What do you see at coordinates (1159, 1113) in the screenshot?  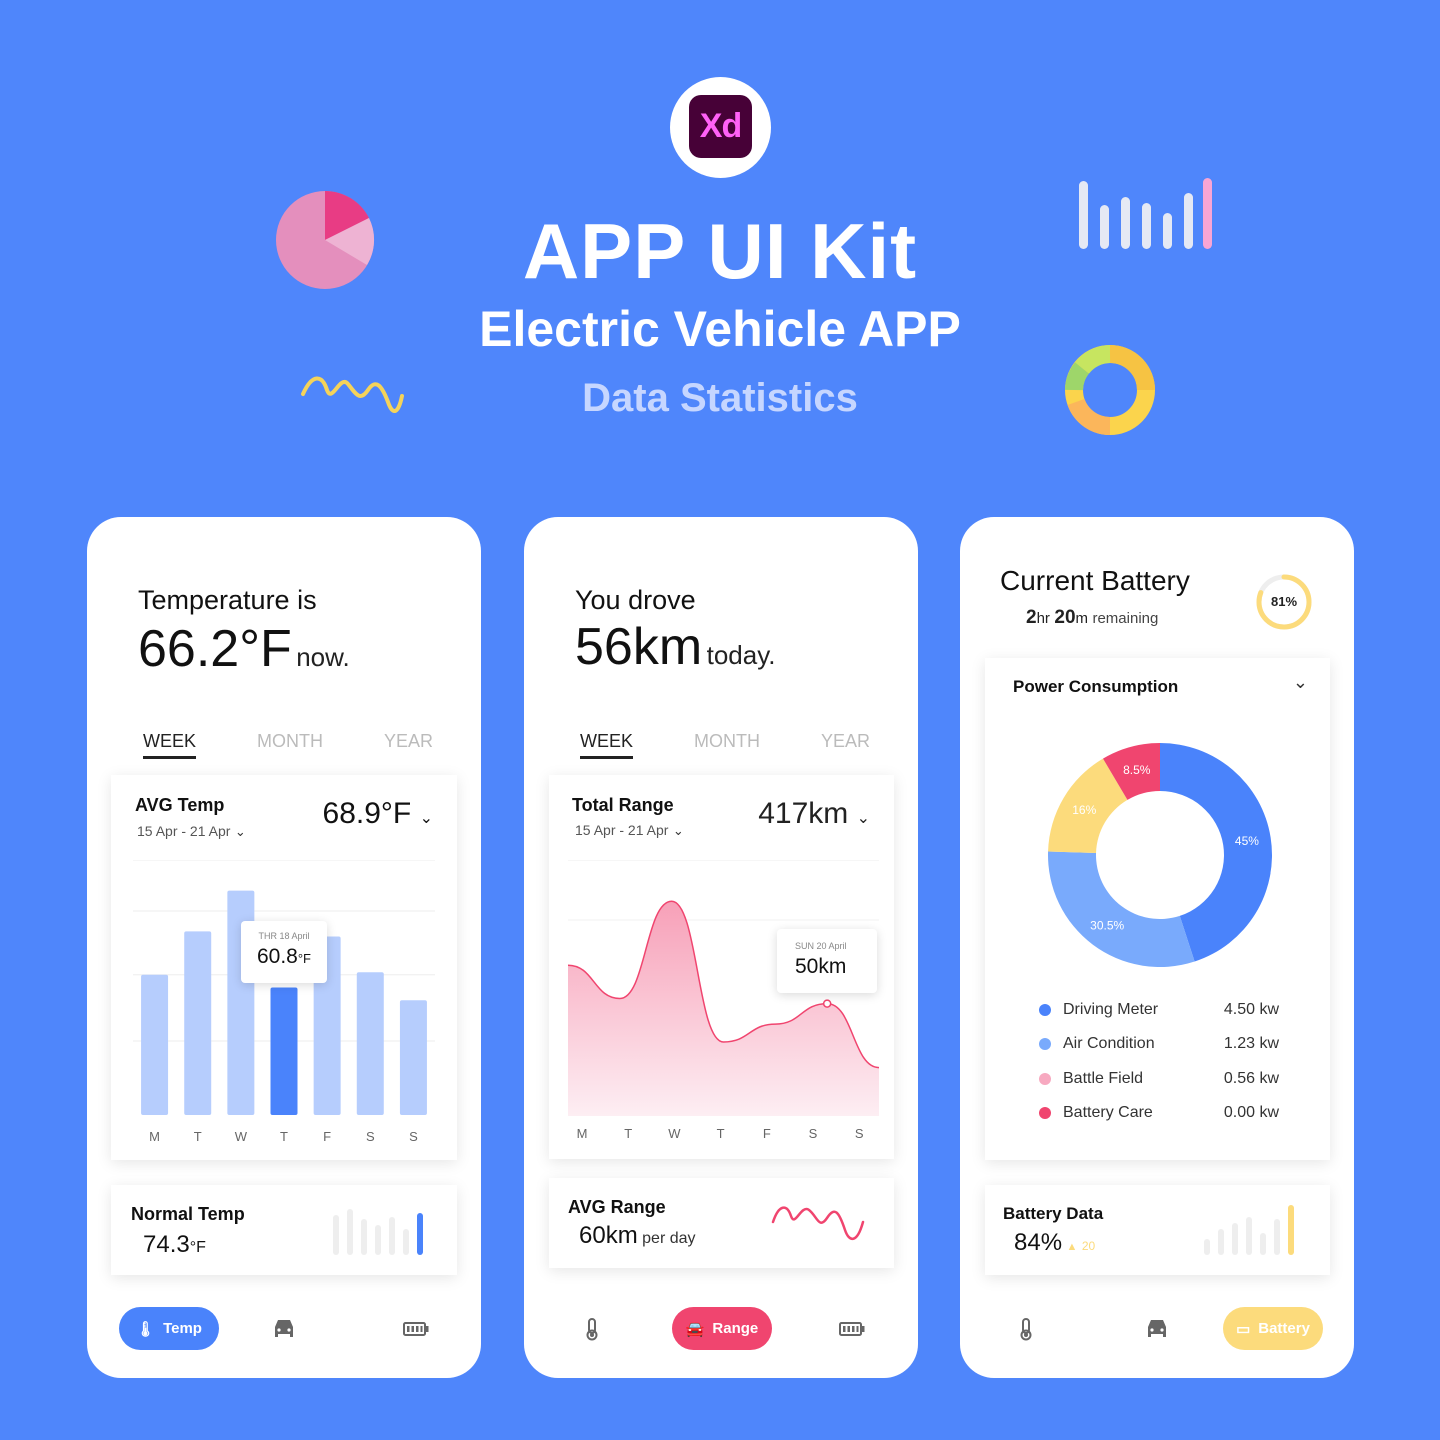 I see `legend-item: Battery Care 0.00 kw` at bounding box center [1159, 1113].